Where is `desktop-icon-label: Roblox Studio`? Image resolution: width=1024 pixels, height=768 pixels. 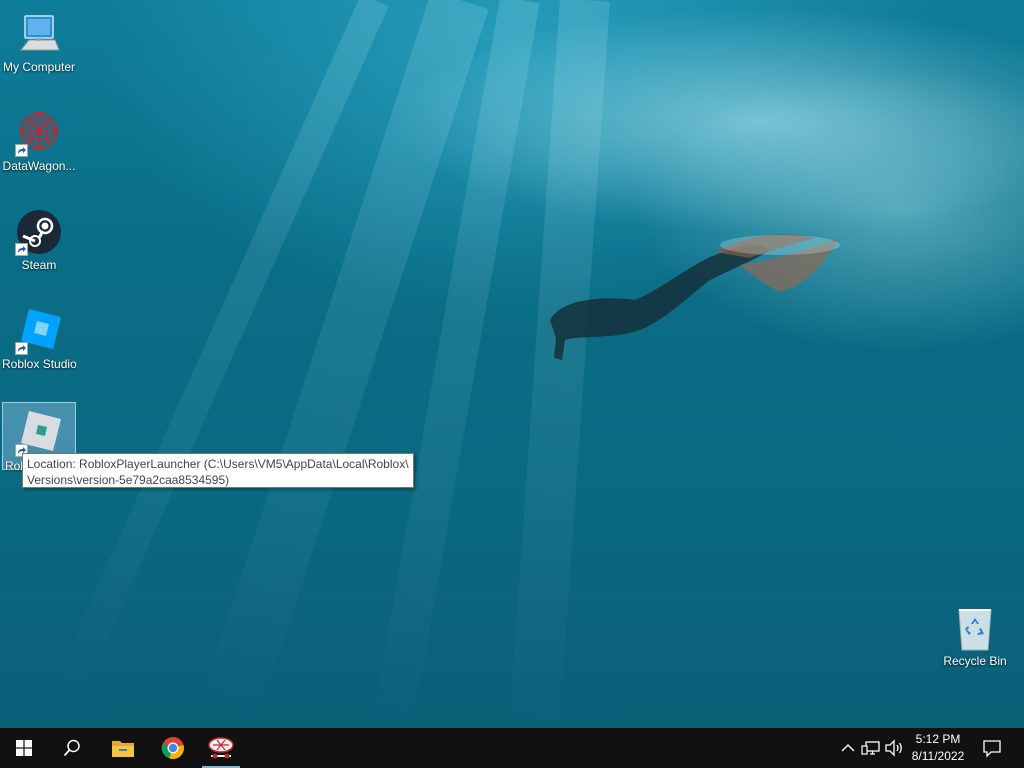
desktop-icon-label: Roblox Studio is located at coordinates (39, 364).